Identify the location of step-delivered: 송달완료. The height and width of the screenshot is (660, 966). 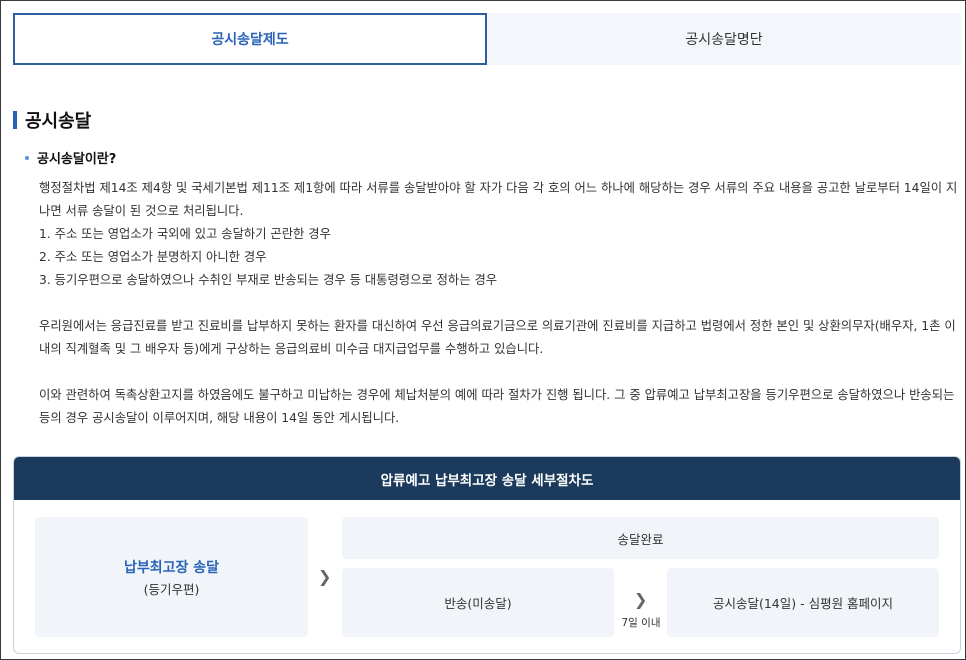
(640, 538).